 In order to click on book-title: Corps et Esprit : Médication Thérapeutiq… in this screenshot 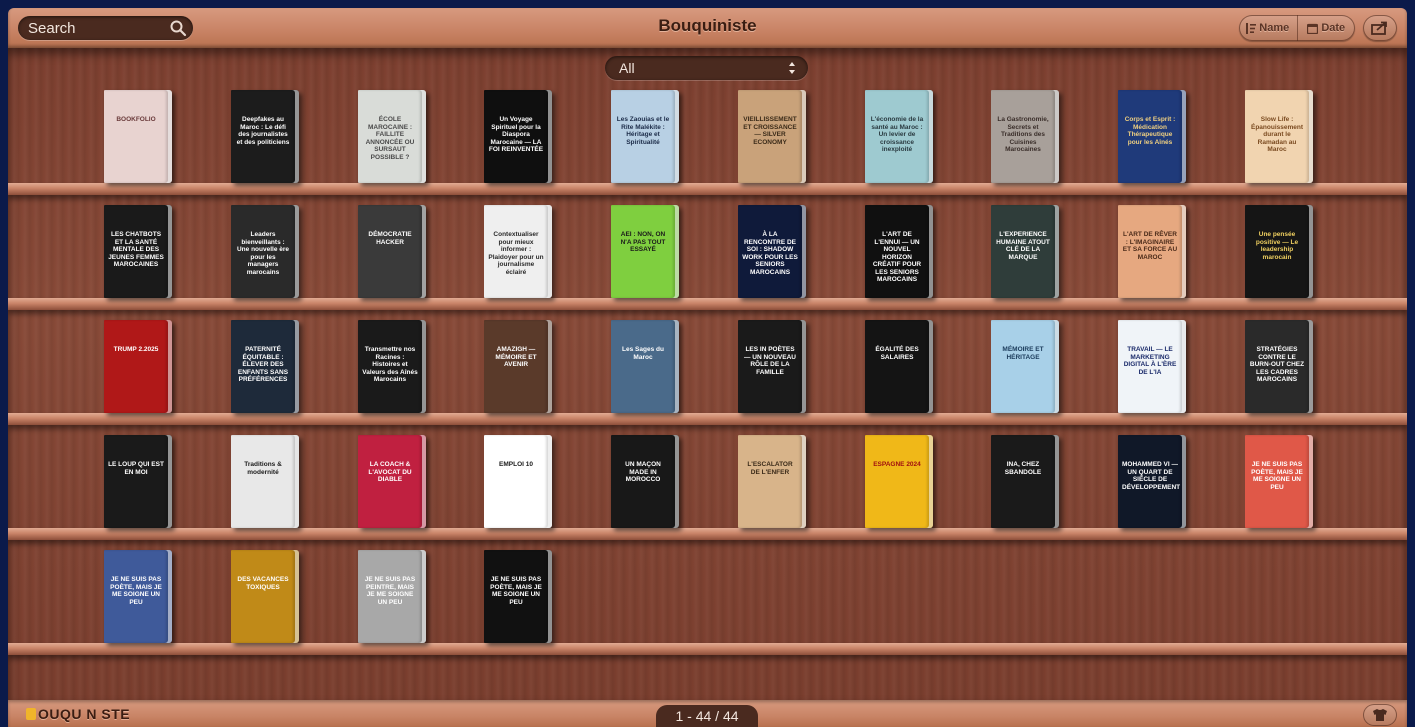, I will do `click(1150, 131)`.